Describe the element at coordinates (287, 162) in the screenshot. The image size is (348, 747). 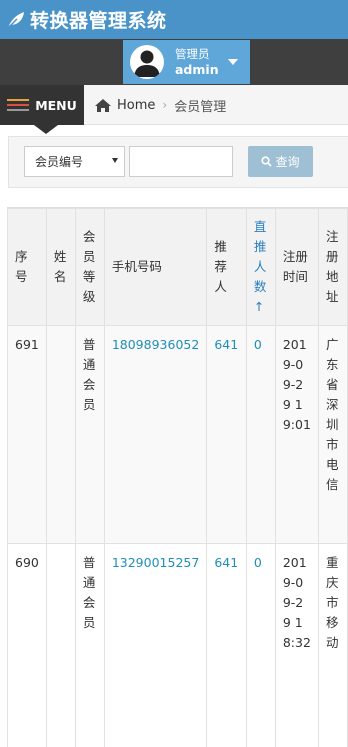
I see `search-button-label: 查询` at that location.